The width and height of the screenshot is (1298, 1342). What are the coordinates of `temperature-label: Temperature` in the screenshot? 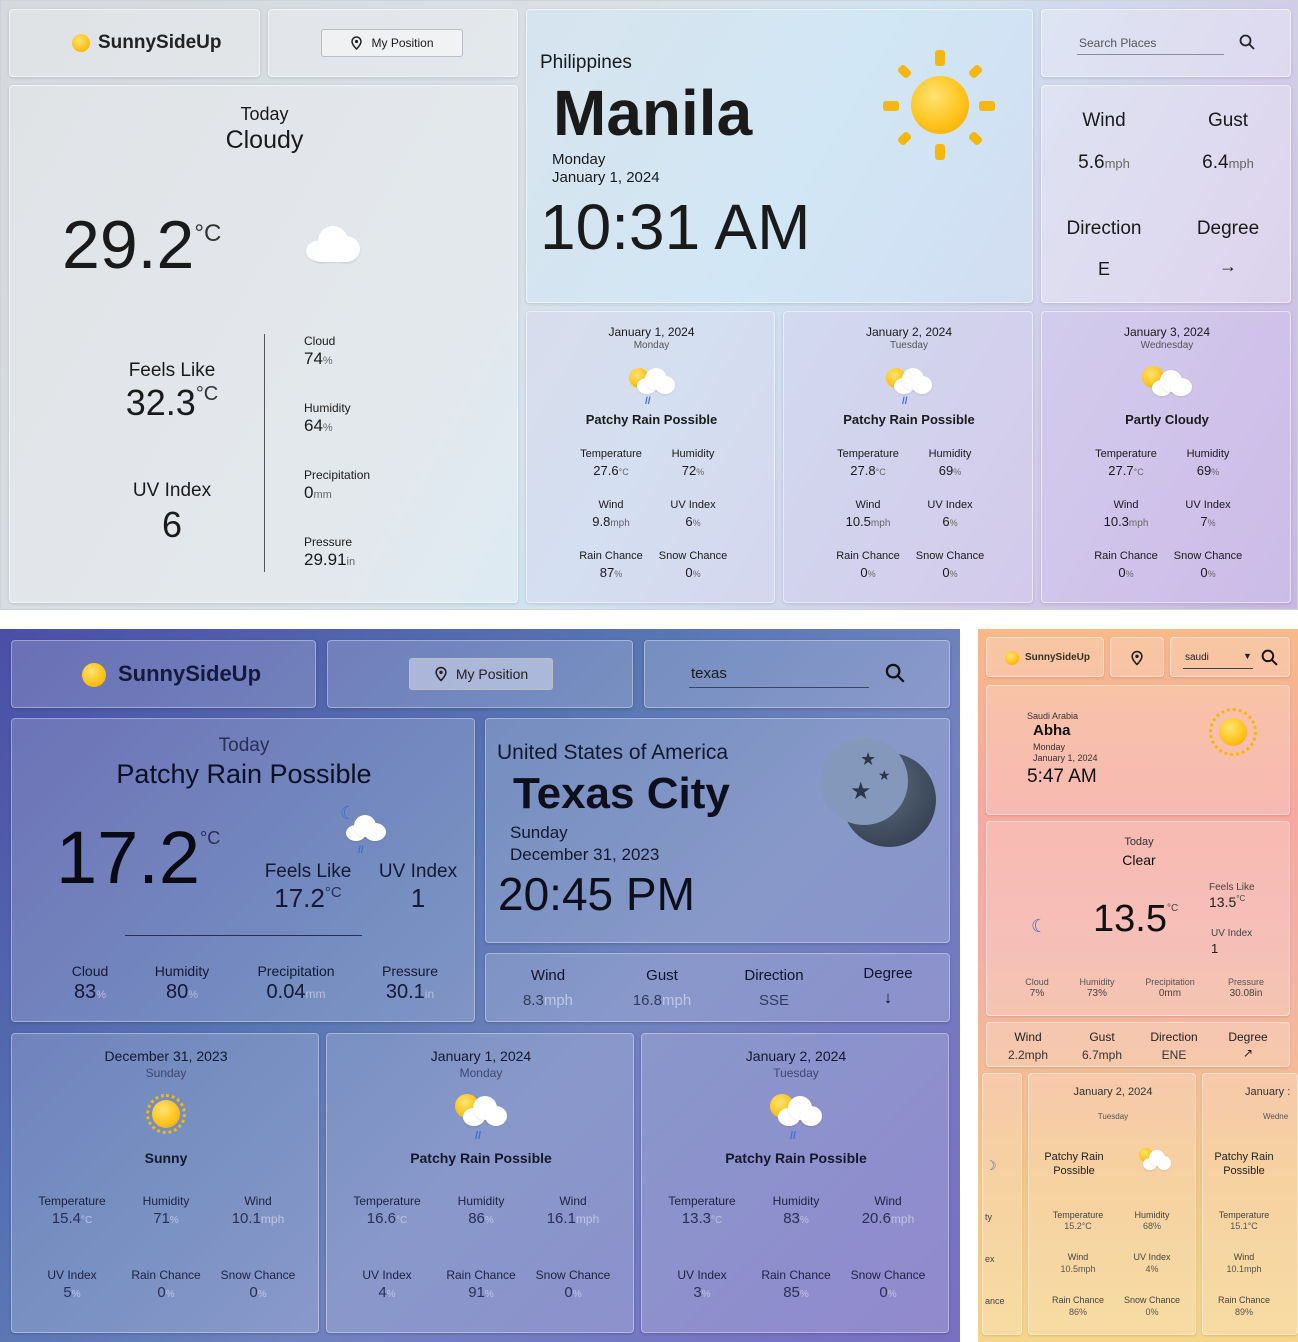 It's located at (702, 1201).